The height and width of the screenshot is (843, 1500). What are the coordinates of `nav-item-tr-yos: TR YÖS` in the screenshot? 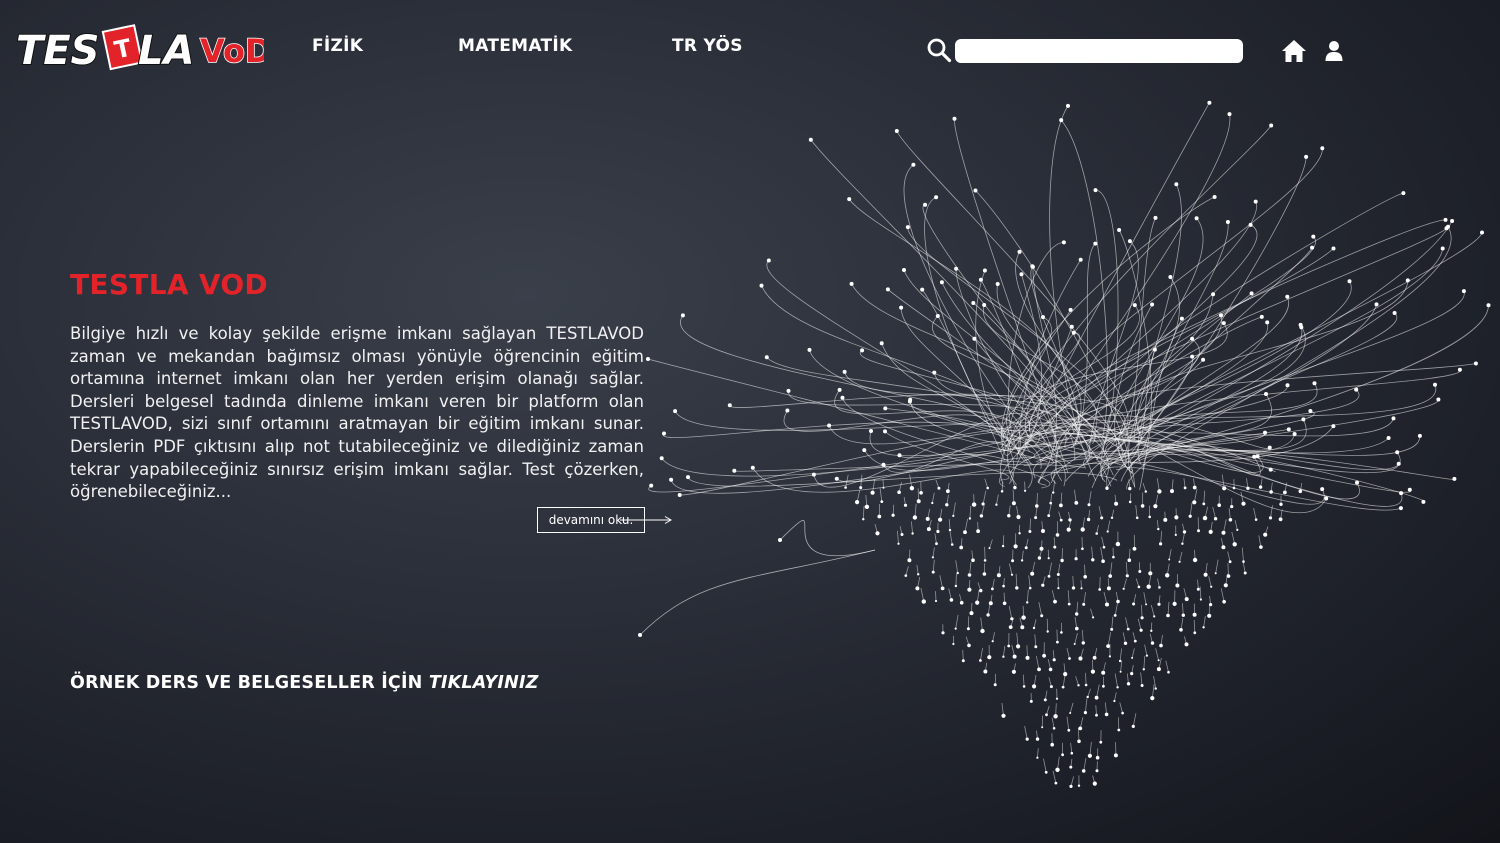 It's located at (707, 46).